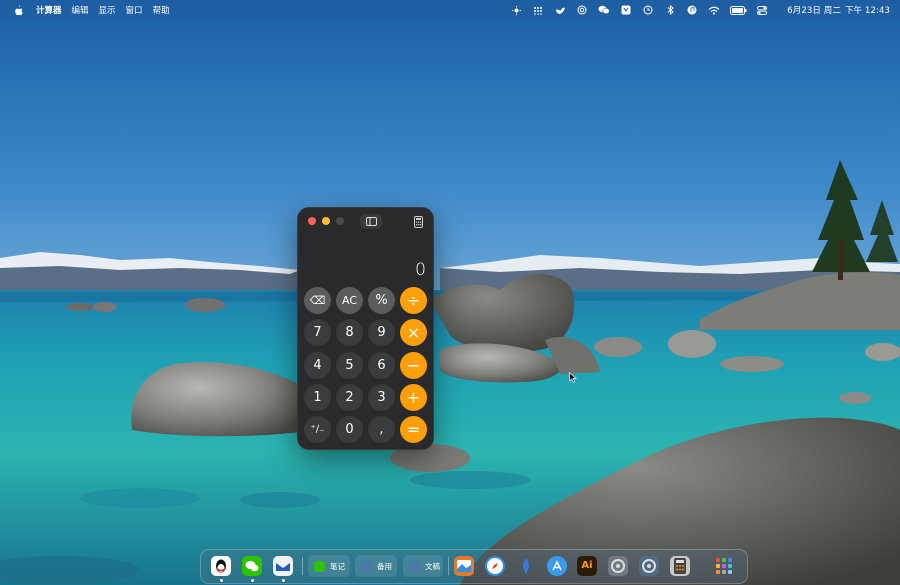  I want to click on key-6: 6, so click(381, 365).